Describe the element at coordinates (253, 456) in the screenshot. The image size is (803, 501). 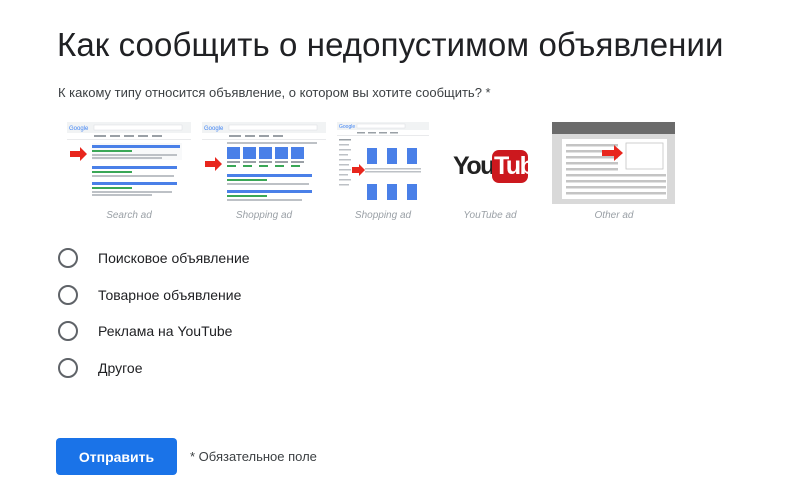
I see `required-field-note: * Обязательное поле` at that location.